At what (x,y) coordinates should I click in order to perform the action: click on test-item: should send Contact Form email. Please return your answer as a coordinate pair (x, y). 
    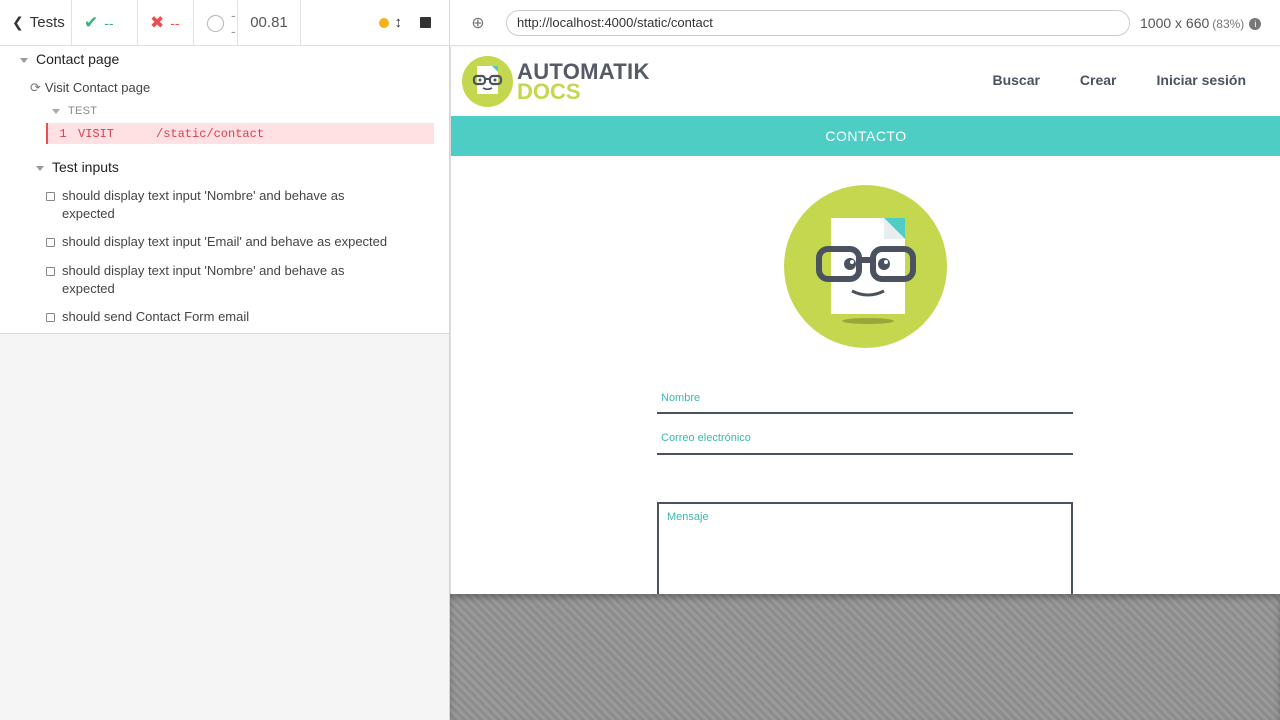
    Looking at the image, I should click on (231, 317).